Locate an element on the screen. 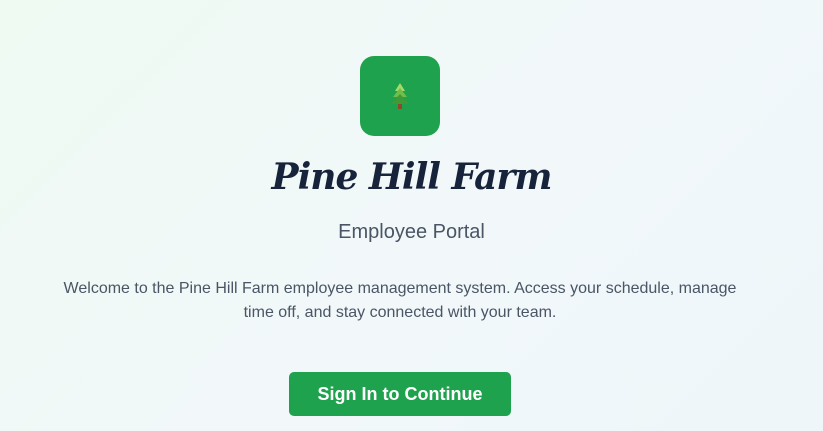 The image size is (823, 431). portal-subtitle: Employee Portal is located at coordinates (411, 232).